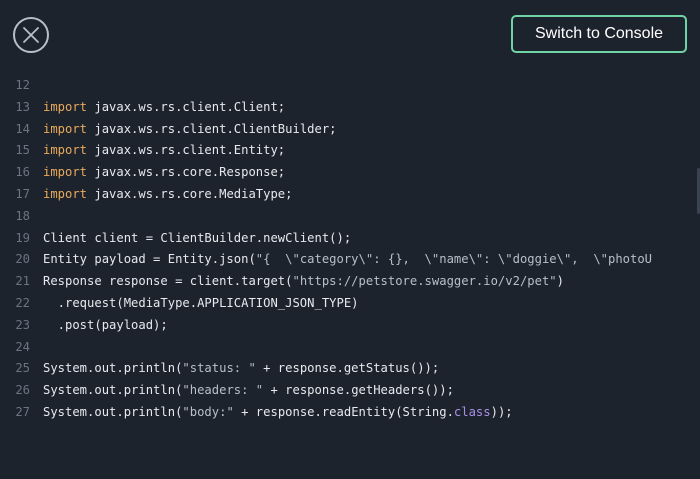  I want to click on code-text: .post(payload);, so click(371, 326).